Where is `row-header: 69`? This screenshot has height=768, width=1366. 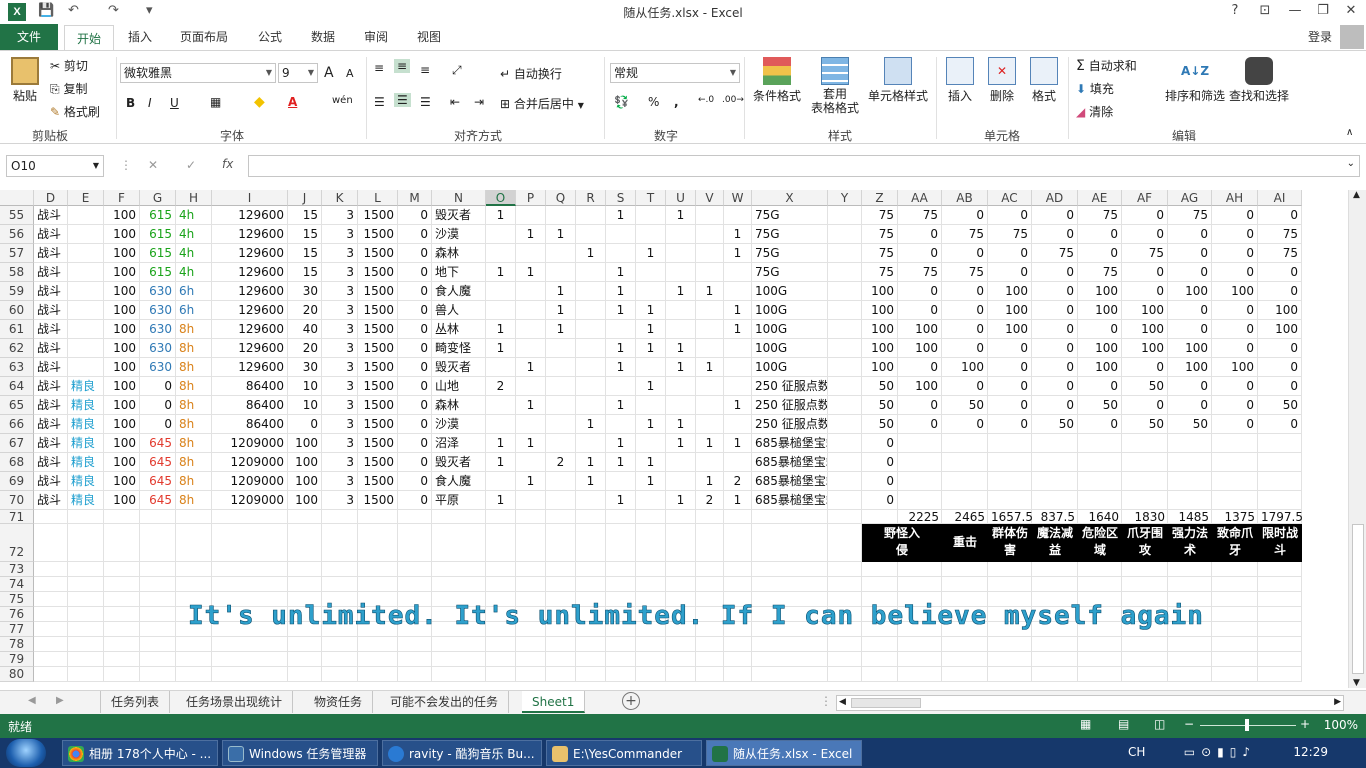
row-header: 69 is located at coordinates (17, 481).